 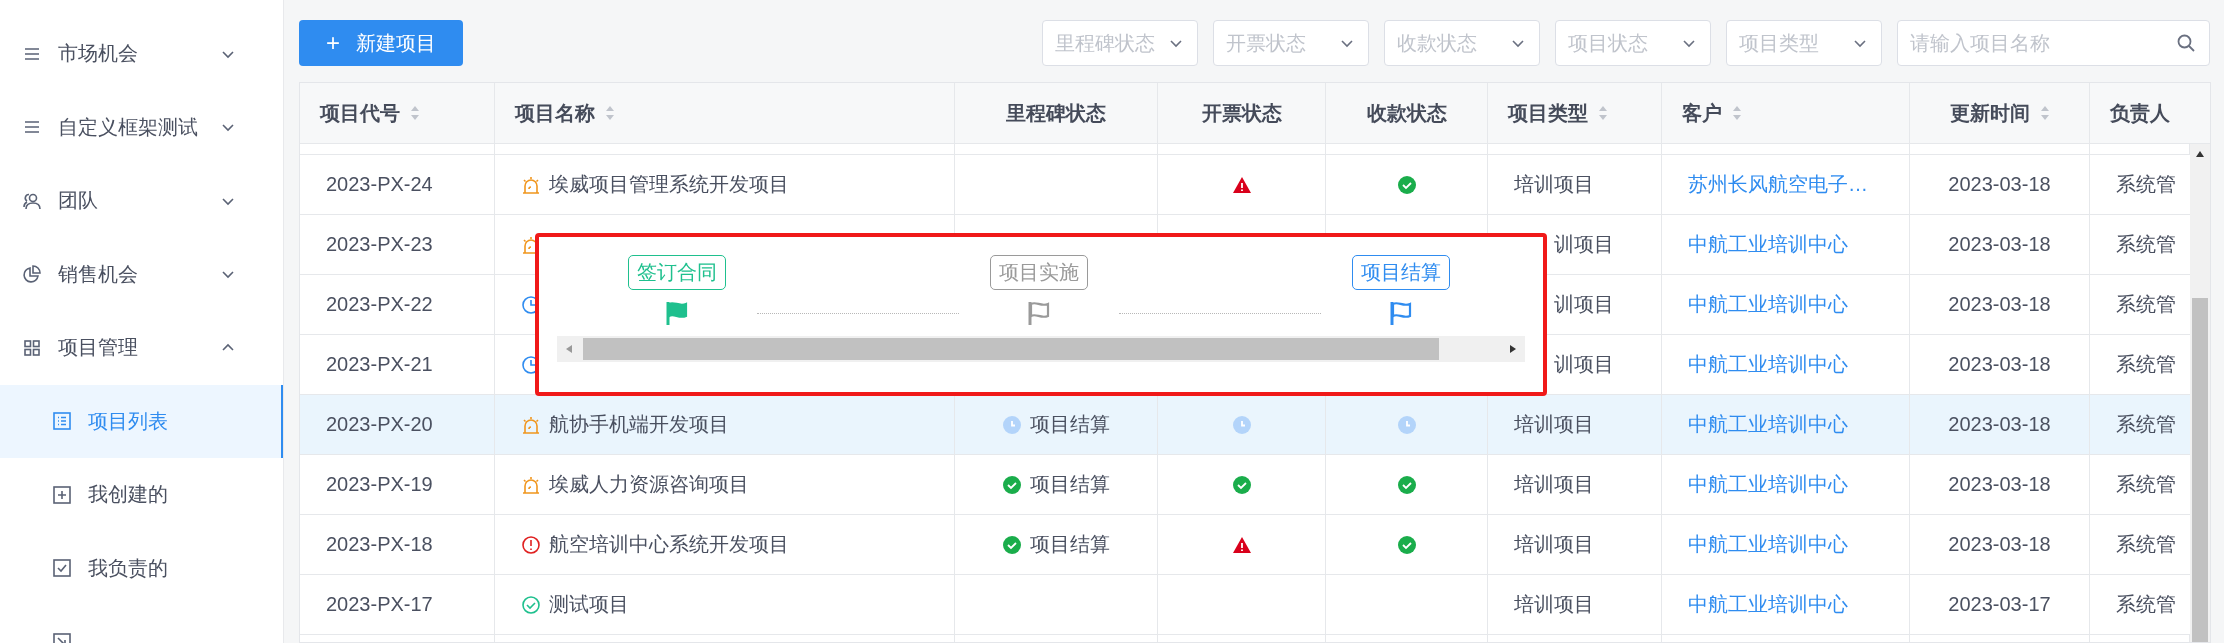 What do you see at coordinates (1241, 113) in the screenshot?
I see `column-header: 开票状态` at bounding box center [1241, 113].